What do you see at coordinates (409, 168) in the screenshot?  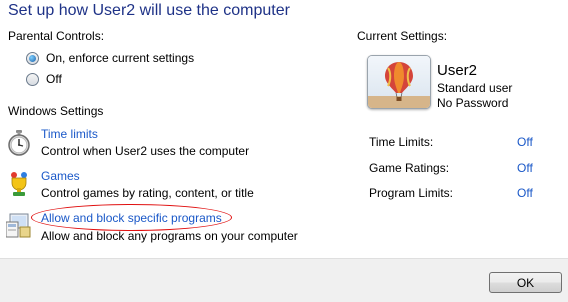 I see `game-ratings-status-label: Game Ratings:` at bounding box center [409, 168].